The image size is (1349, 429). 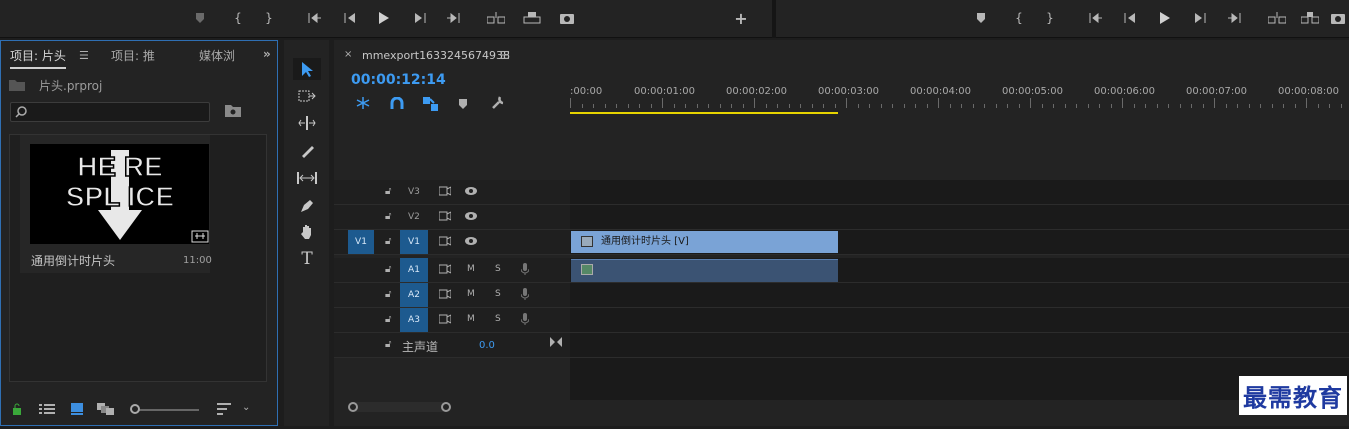 I want to click on track-select-tool-icon, so click(x=307, y=96).